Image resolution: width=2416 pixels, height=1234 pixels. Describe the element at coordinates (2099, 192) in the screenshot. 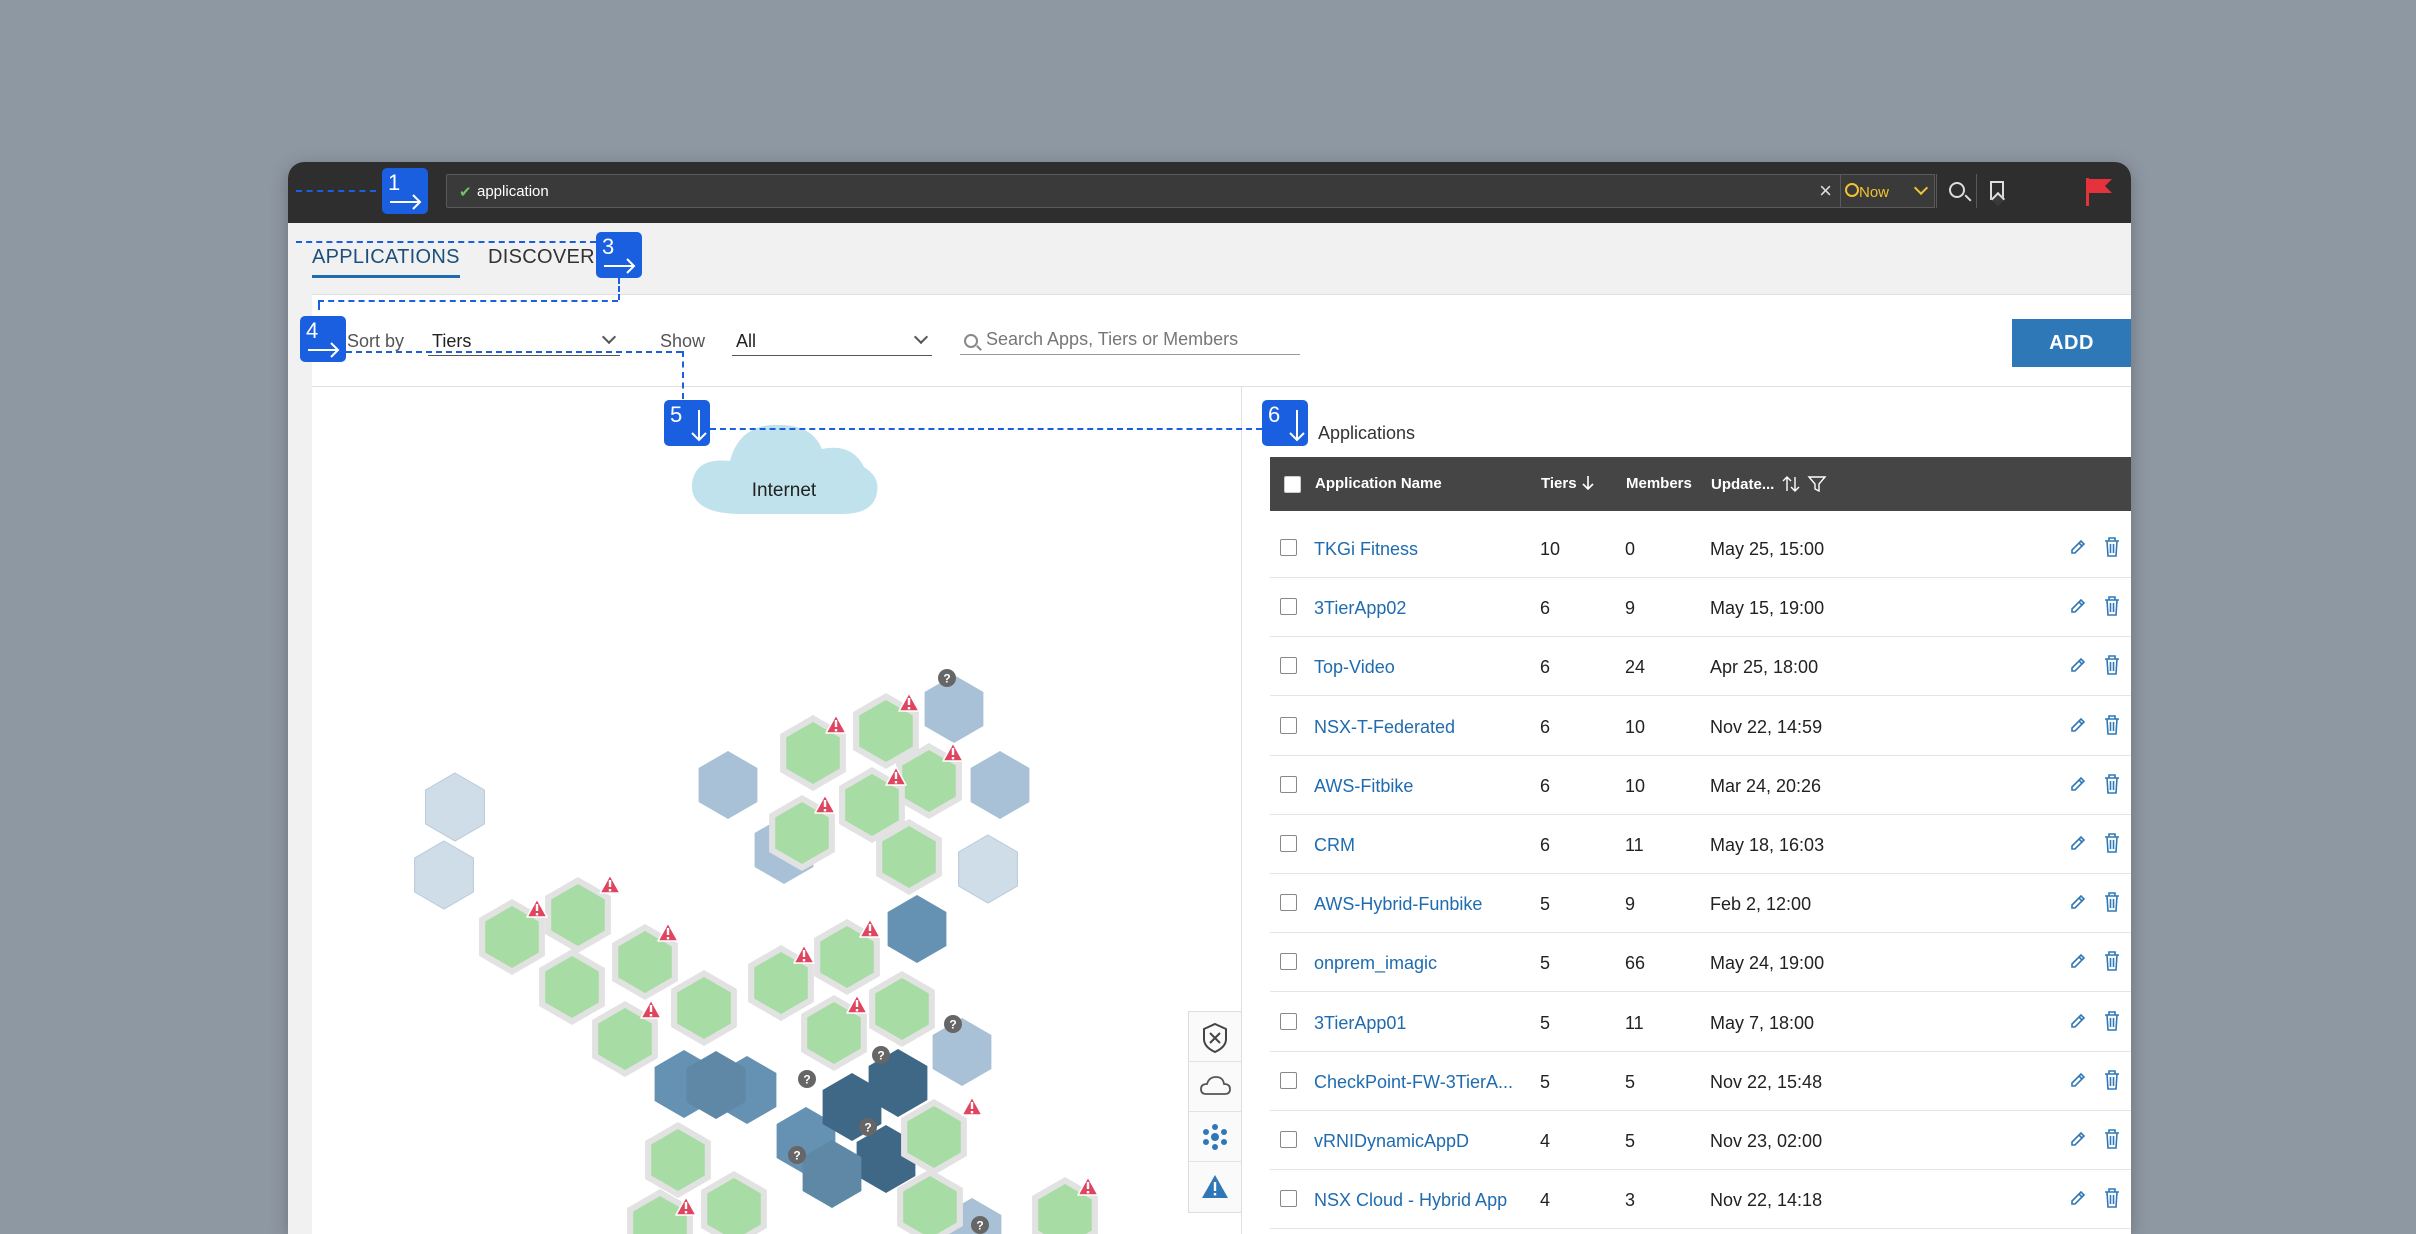

I see `flag-icon` at that location.